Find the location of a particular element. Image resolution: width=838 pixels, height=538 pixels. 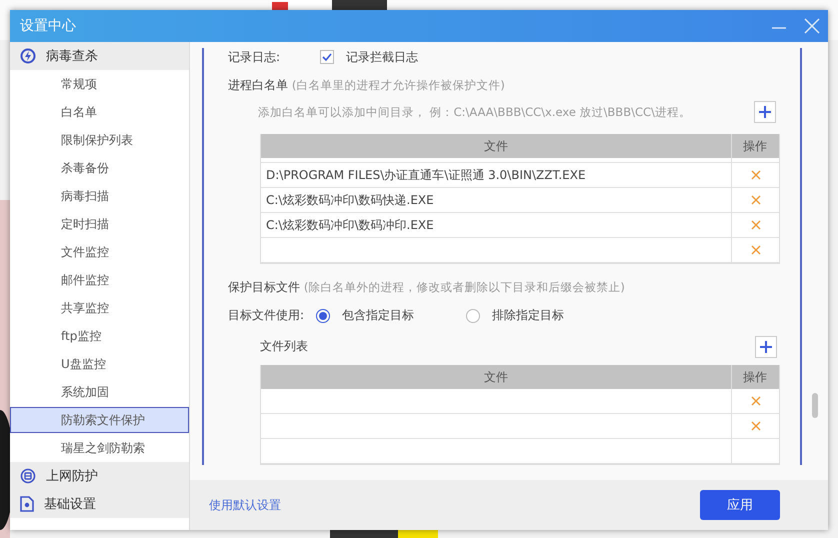

section-title: 进程白名单 (白名单里的进程才允许操作被保护文件) is located at coordinates (366, 85).